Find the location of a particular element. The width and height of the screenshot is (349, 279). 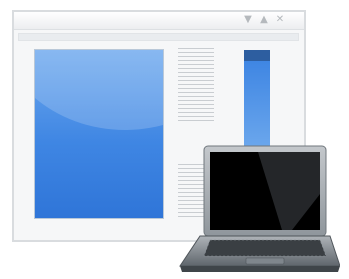

scrollbar-thumb is located at coordinates (257, 98).